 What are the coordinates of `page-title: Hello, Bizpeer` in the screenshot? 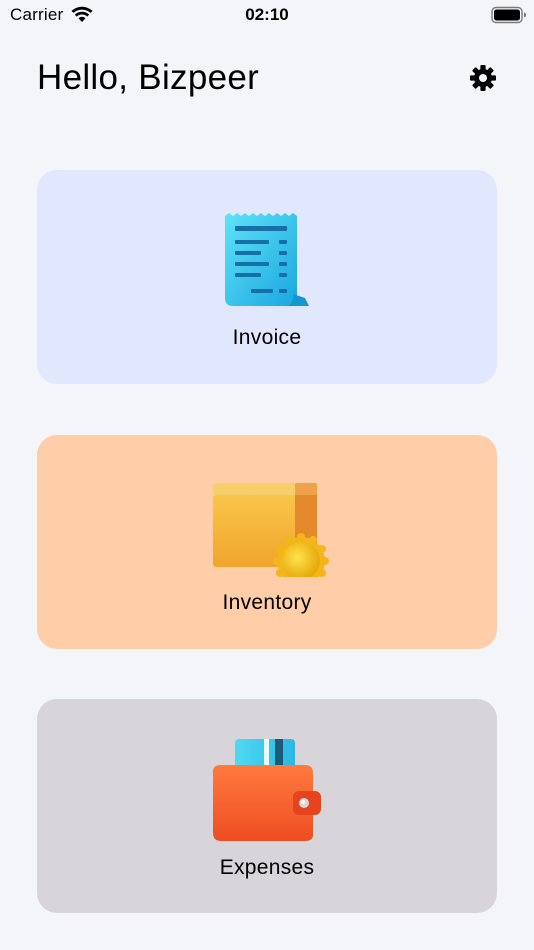 It's located at (148, 77).